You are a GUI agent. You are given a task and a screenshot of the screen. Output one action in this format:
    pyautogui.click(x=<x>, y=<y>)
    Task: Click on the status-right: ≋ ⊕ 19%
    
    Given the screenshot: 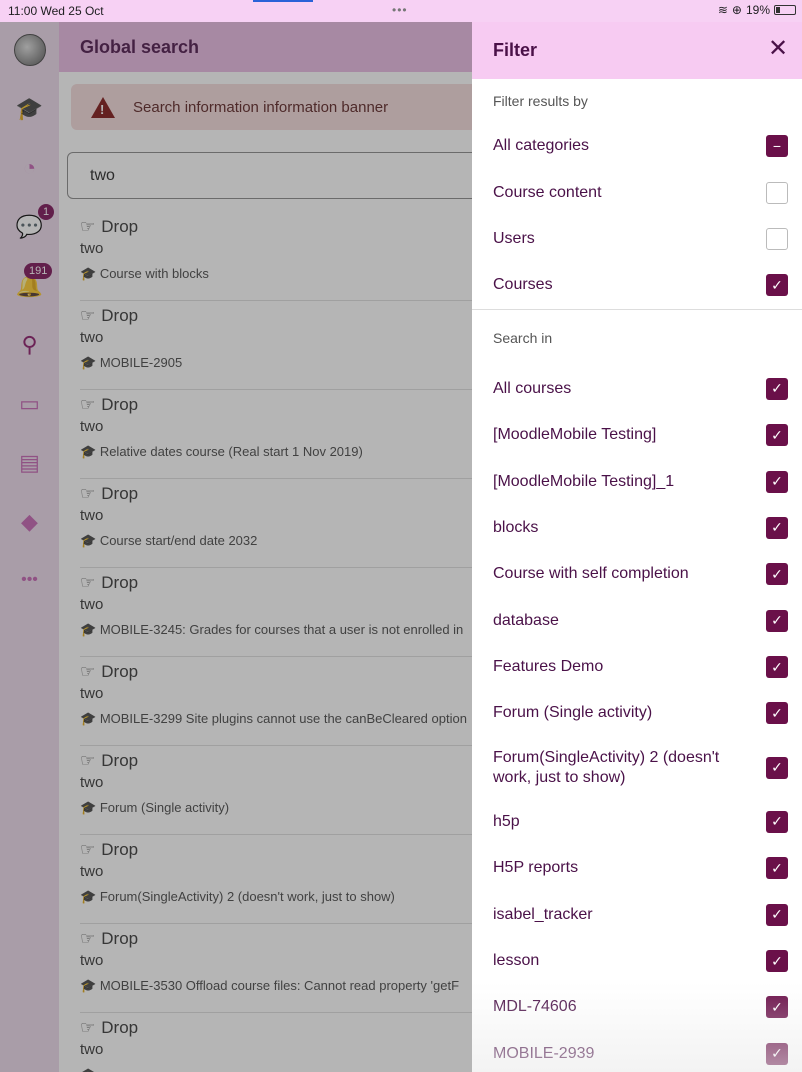 What is the action you would take?
    pyautogui.click(x=757, y=10)
    